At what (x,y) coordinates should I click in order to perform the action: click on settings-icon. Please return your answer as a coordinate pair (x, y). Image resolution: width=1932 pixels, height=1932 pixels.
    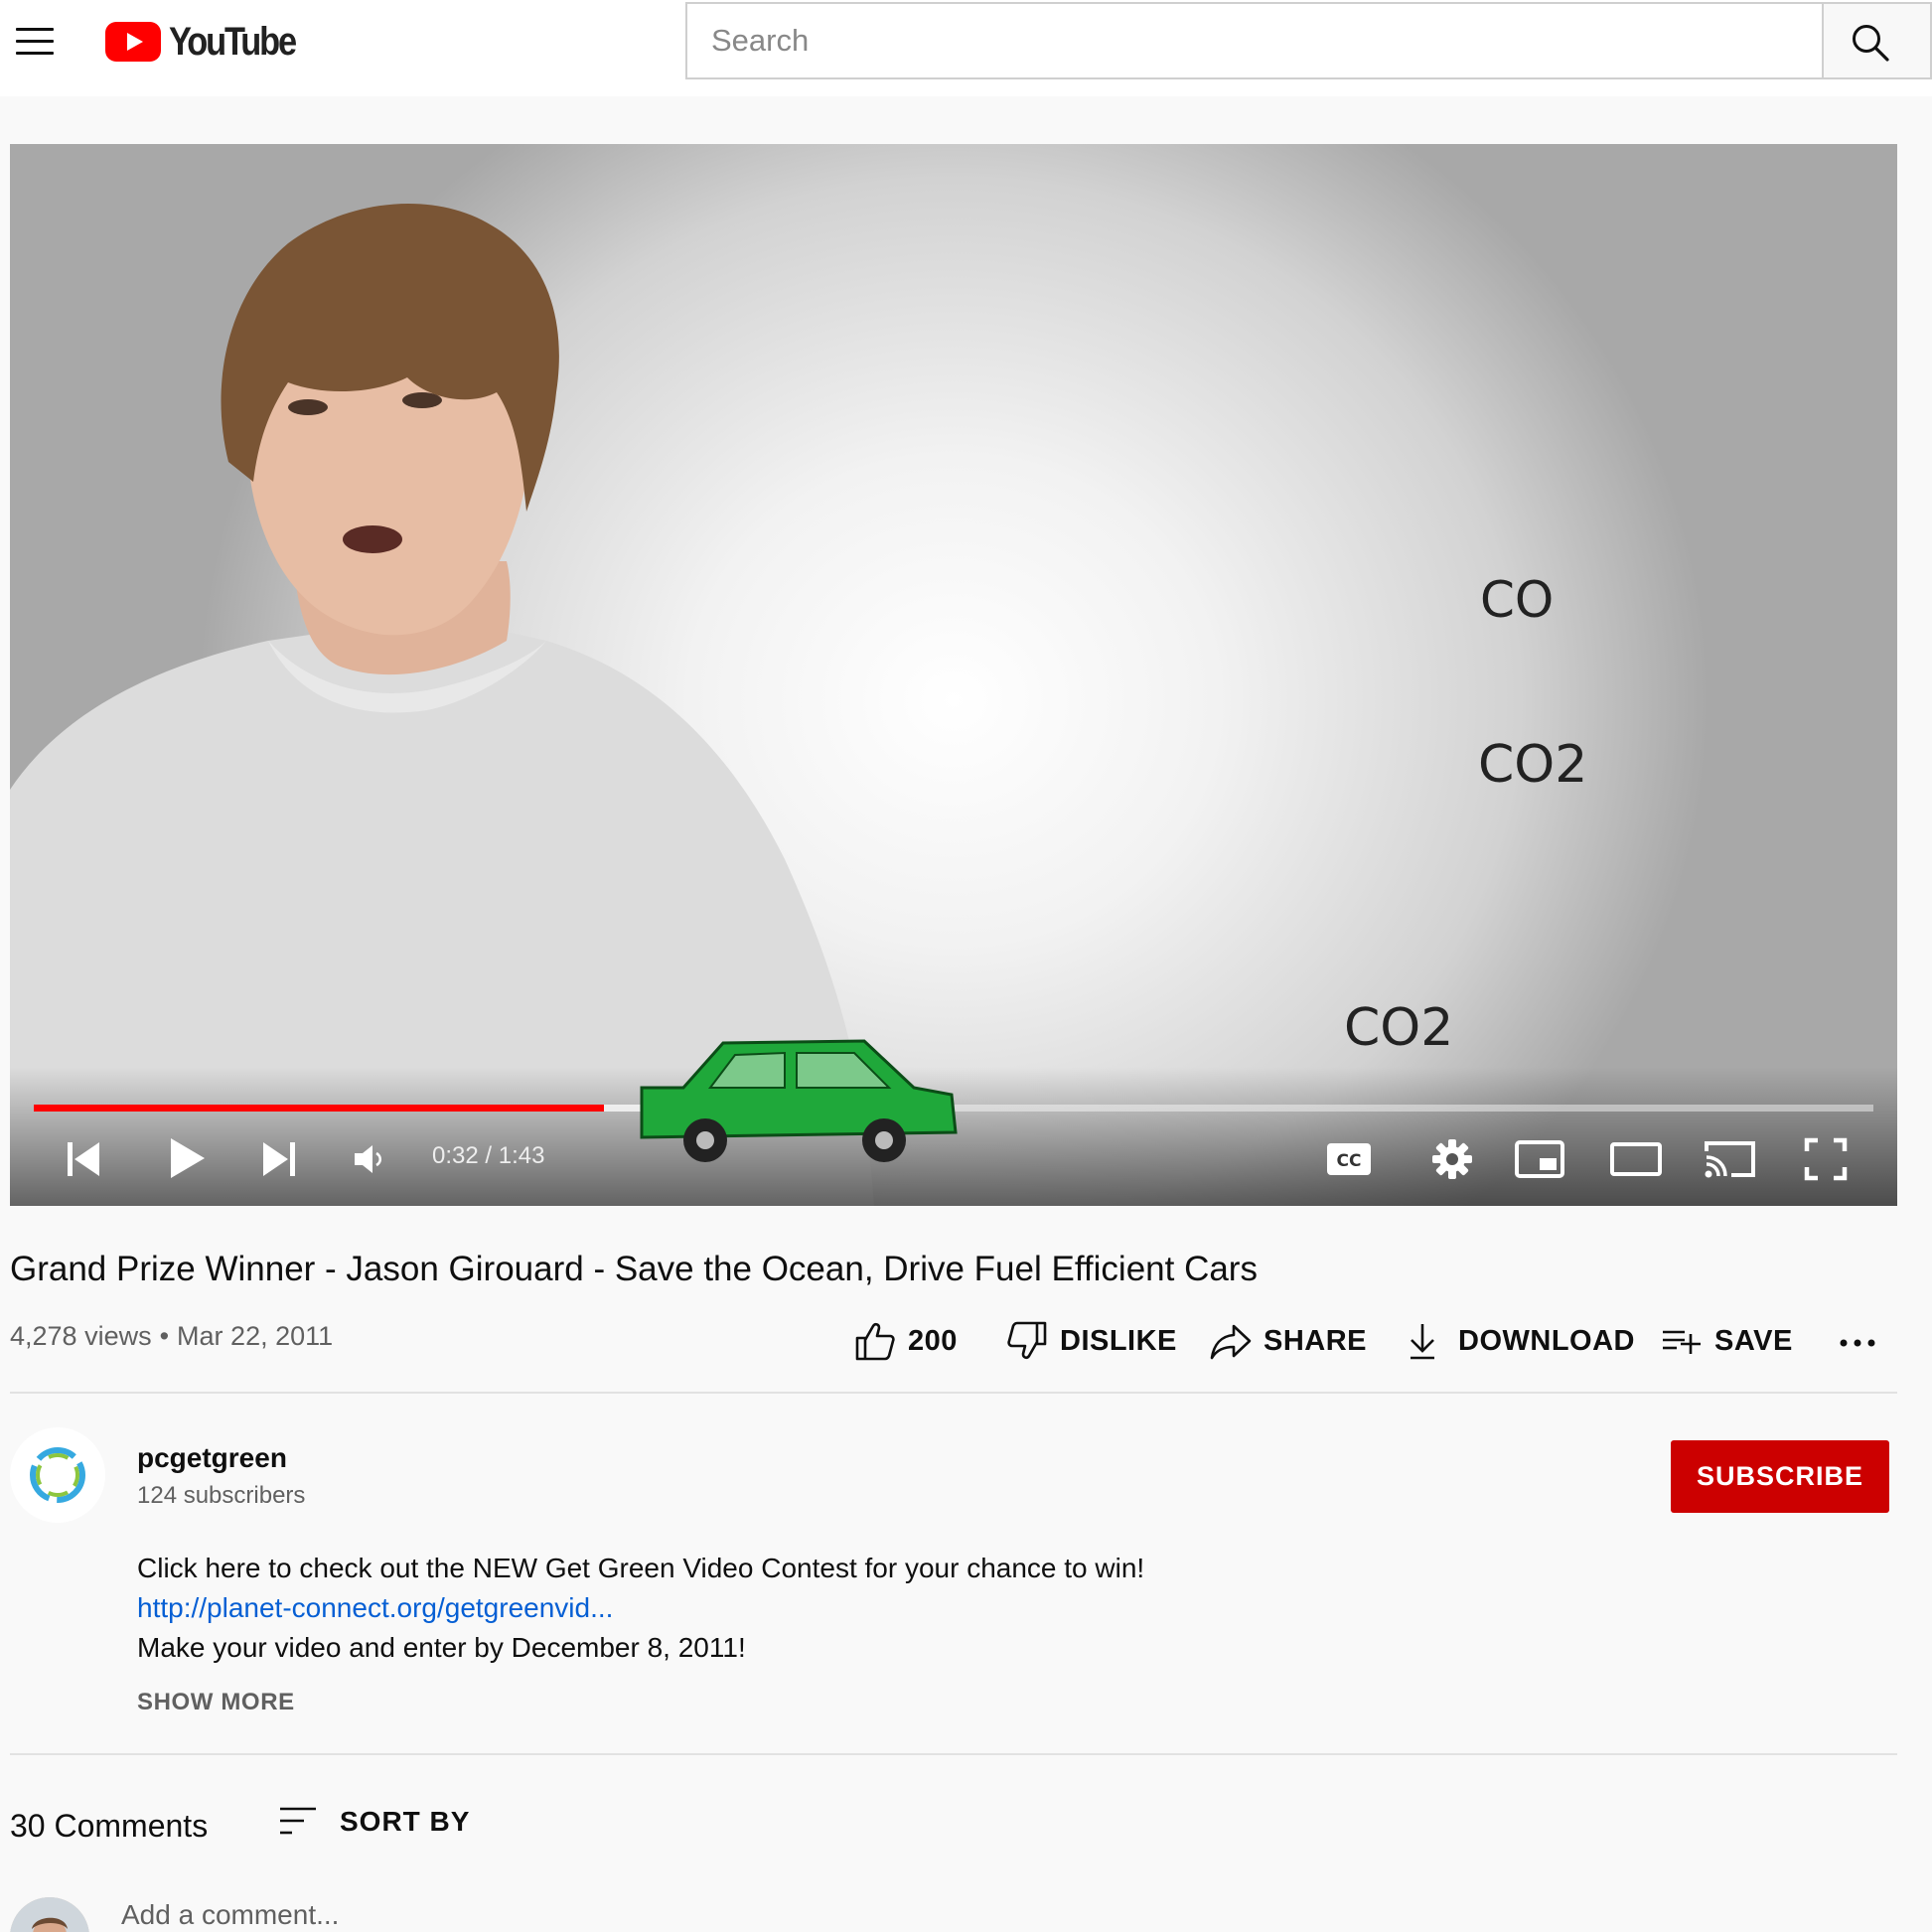
    Looking at the image, I should click on (1452, 1159).